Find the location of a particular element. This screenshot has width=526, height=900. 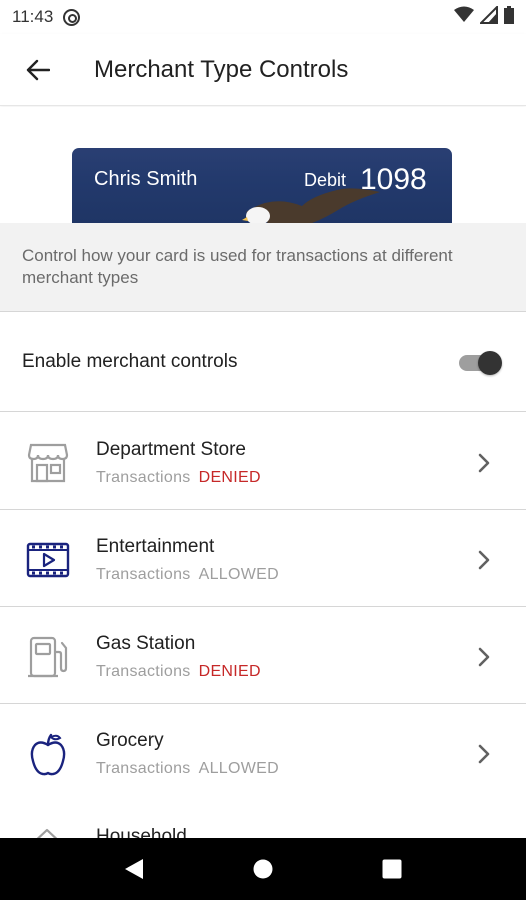

merchant-row-entertainment: Entertainment Transactions ALLOWED is located at coordinates (263, 558).